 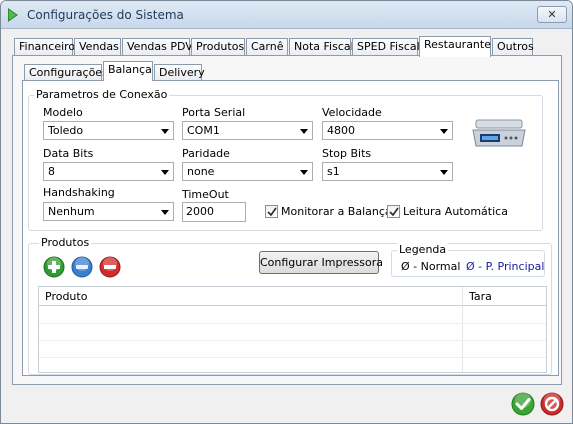 I want to click on timeout-input: 2000, so click(x=214, y=212).